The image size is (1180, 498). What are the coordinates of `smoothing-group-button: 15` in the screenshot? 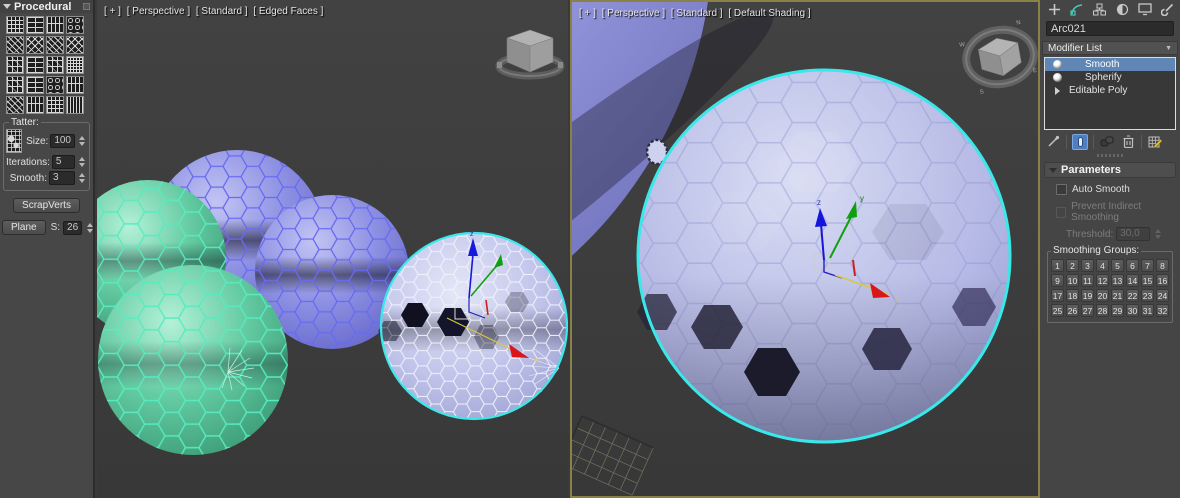 It's located at (1147, 280).